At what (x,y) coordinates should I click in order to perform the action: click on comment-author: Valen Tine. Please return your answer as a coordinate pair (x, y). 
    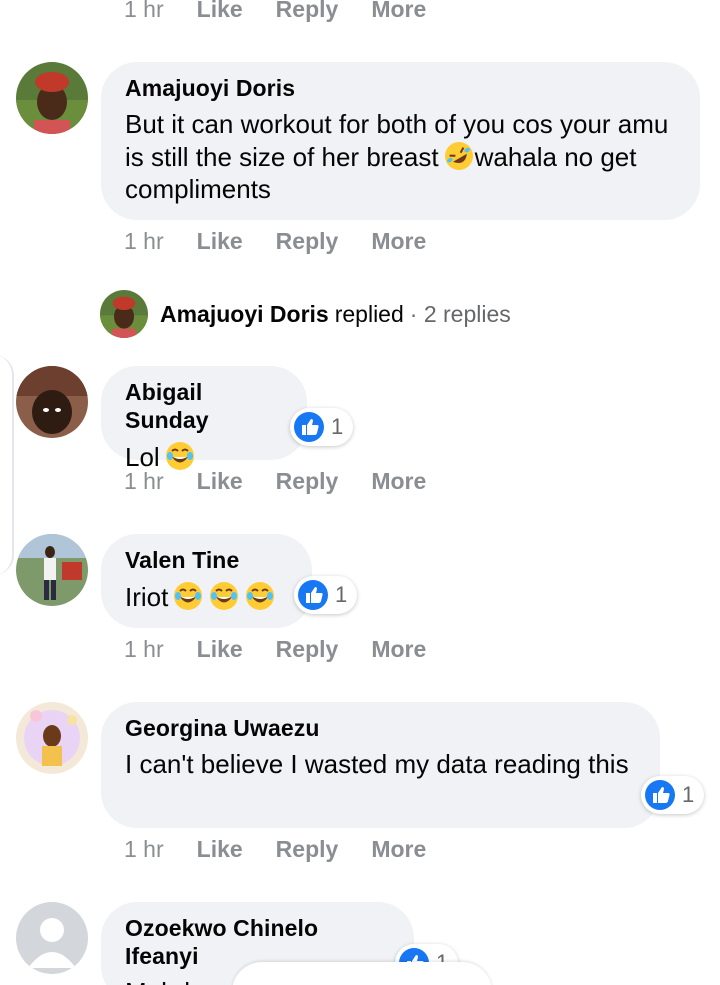
    Looking at the image, I should click on (206, 560).